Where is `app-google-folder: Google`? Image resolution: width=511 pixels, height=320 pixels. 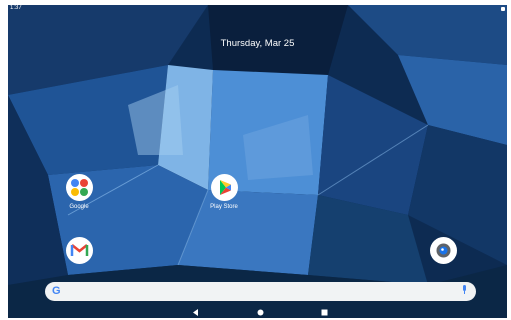 app-google-folder: Google is located at coordinates (79, 192).